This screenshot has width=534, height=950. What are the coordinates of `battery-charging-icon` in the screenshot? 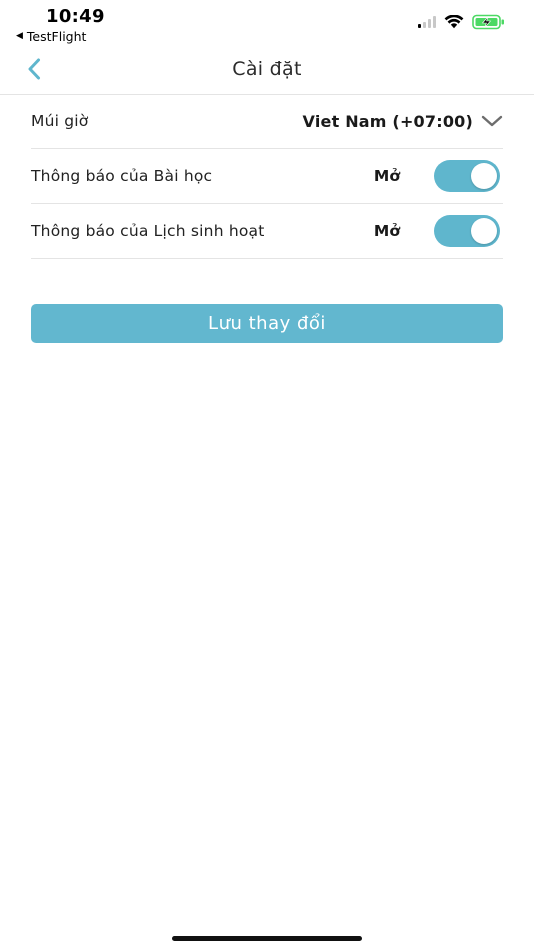 It's located at (488, 22).